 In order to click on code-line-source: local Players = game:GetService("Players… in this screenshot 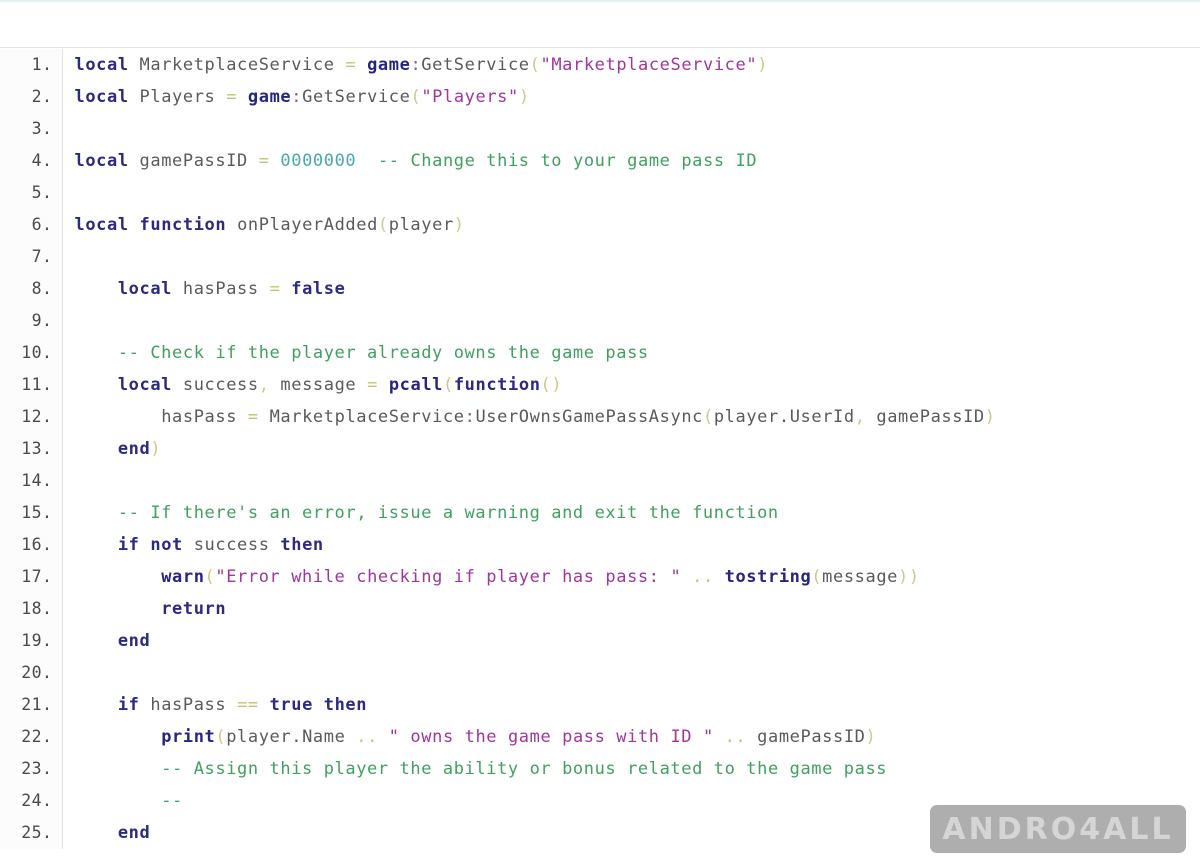, I will do `click(631, 97)`.